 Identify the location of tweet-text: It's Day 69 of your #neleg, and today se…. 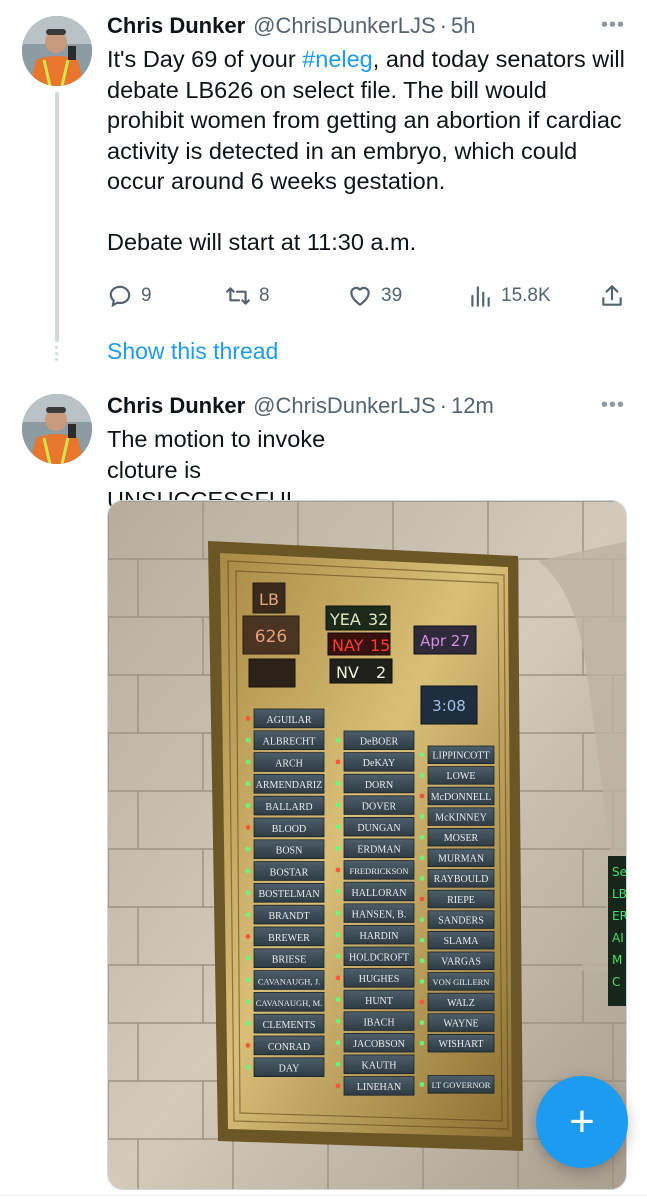
(366, 150).